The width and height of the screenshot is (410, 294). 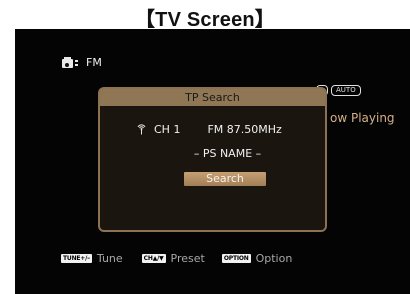 What do you see at coordinates (225, 179) in the screenshot?
I see `search-button: Search` at bounding box center [225, 179].